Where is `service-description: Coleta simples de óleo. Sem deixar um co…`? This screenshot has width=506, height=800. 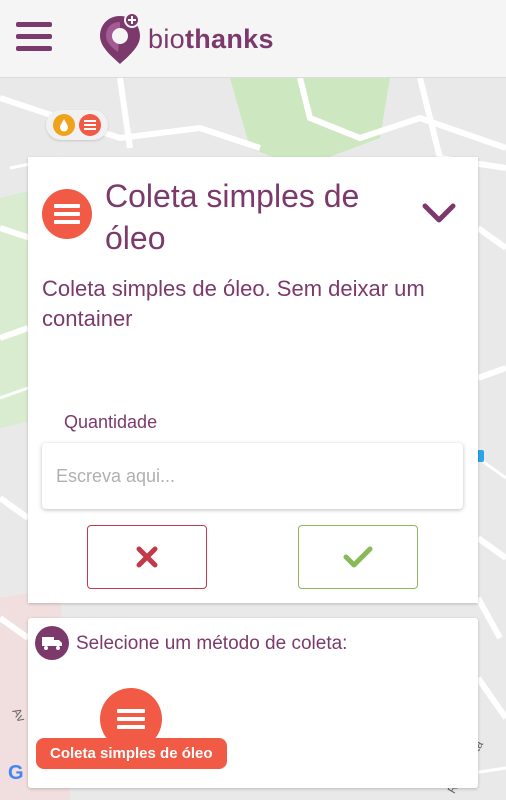
service-description: Coleta simples de óleo. Sem deixar um co… is located at coordinates (233, 303).